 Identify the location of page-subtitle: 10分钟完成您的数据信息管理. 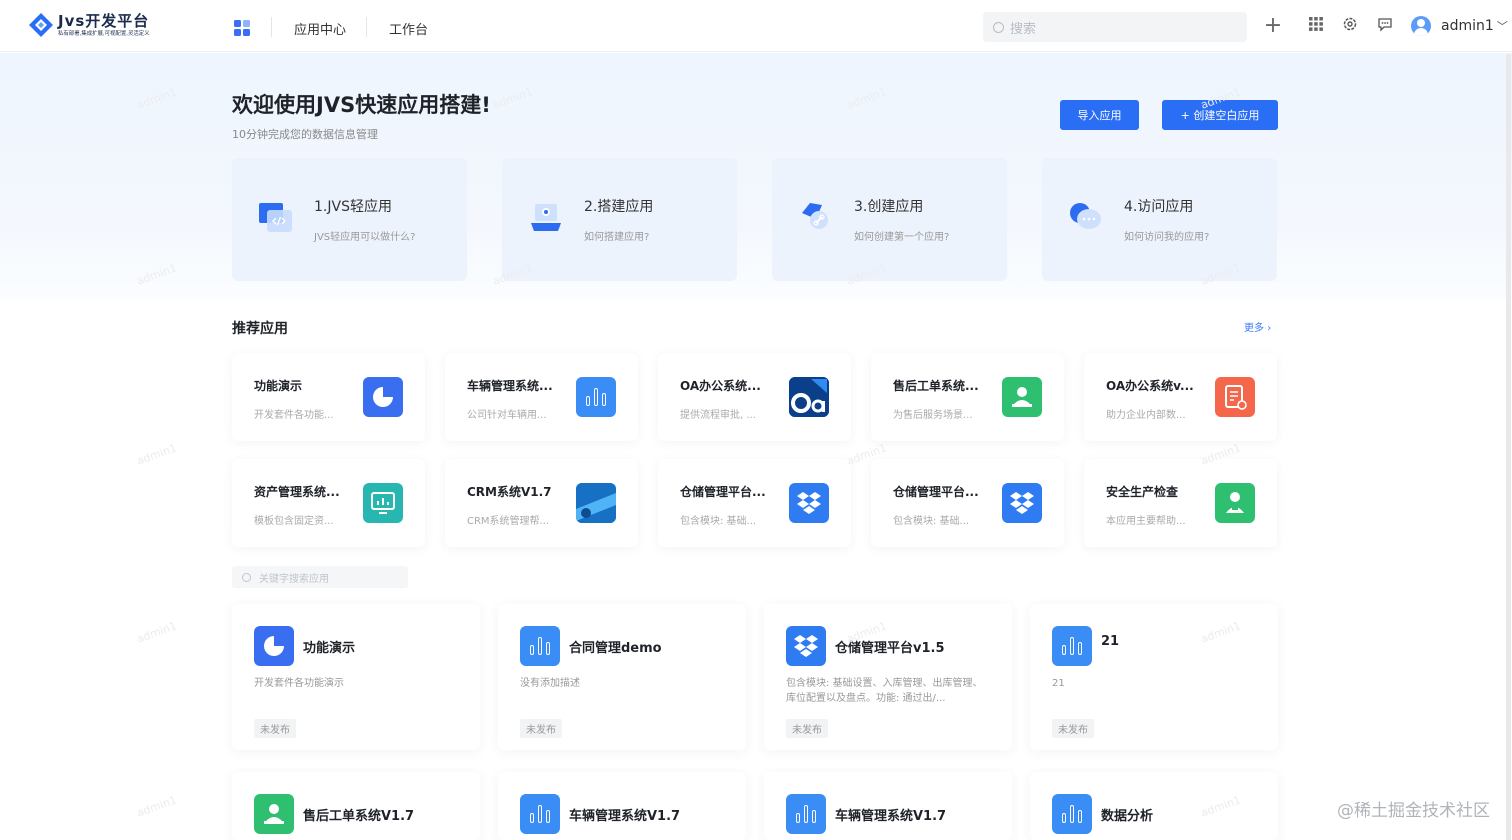
(305, 134).